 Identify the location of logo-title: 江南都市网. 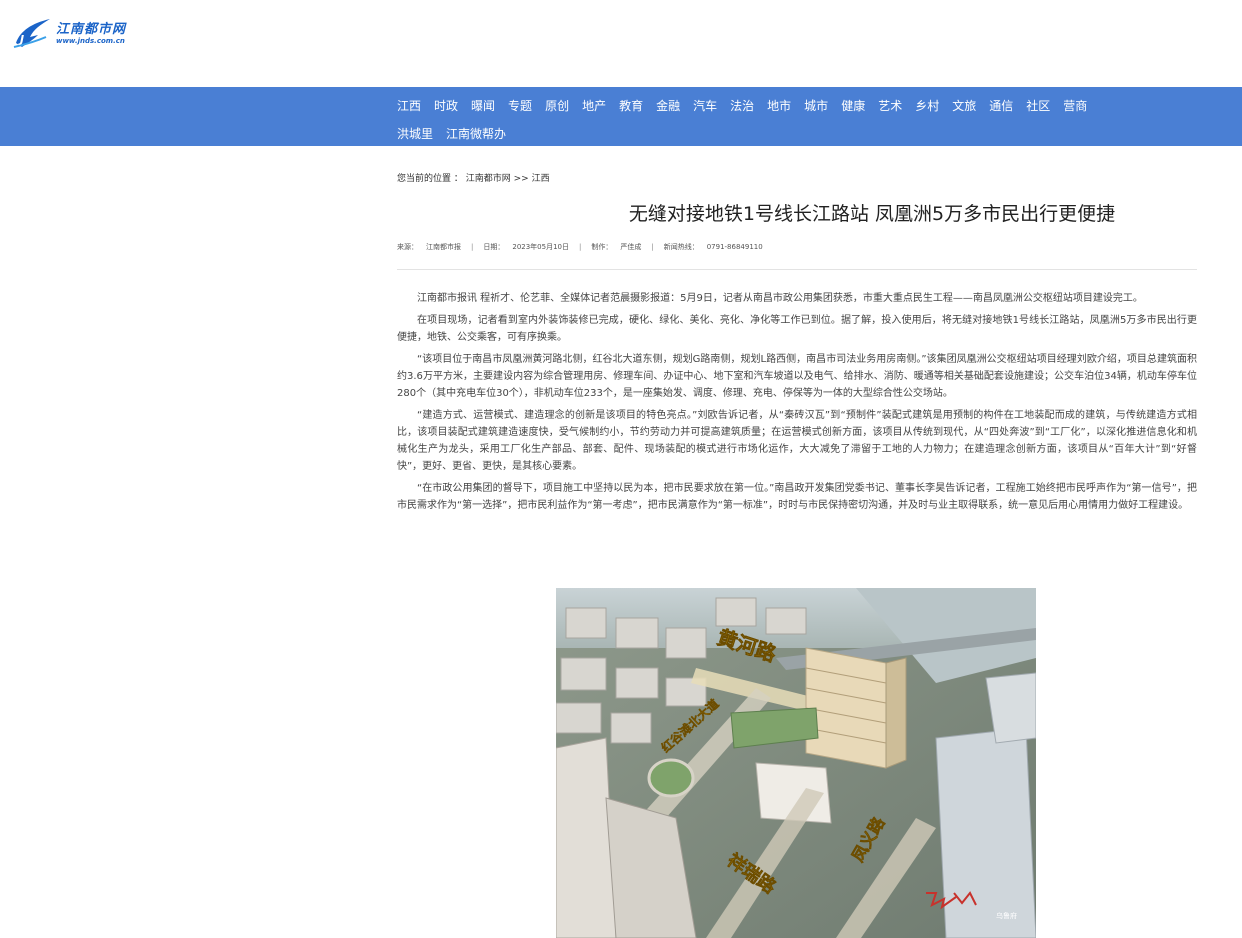
(91, 29).